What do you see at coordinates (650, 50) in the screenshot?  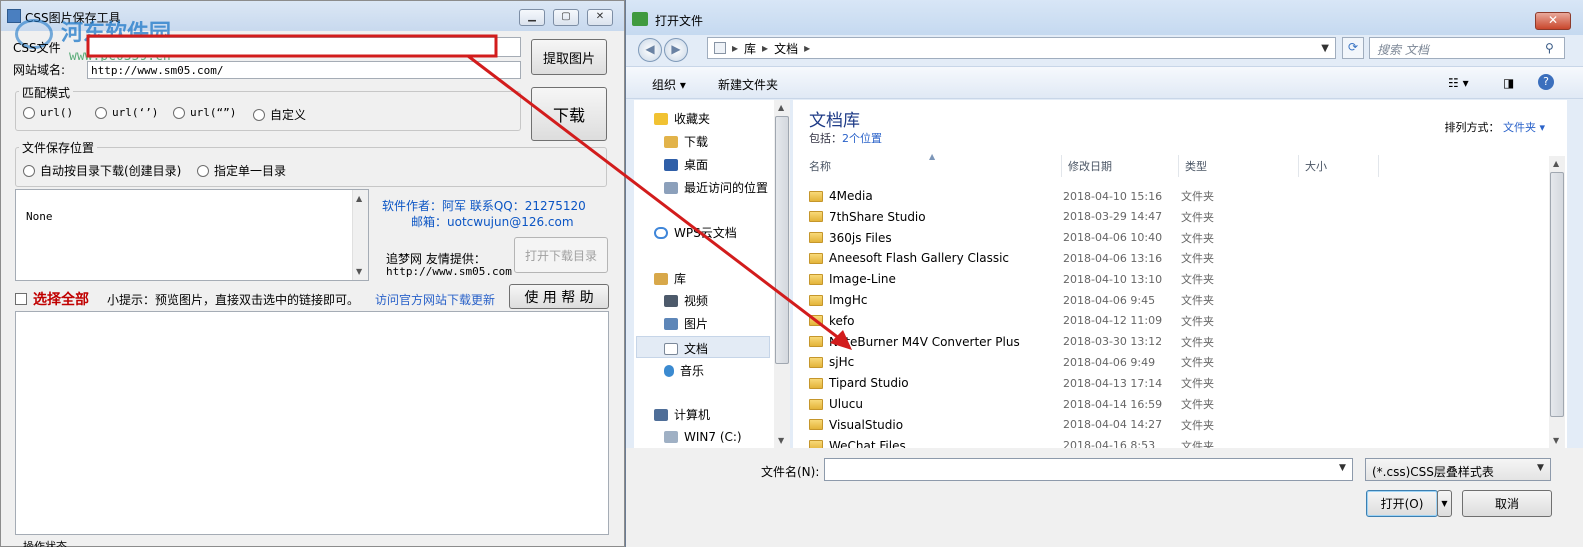 I see `back-icon: ◀` at bounding box center [650, 50].